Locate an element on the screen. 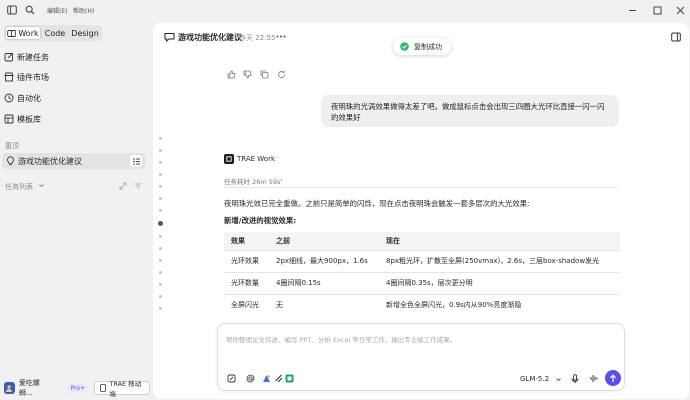 The height and width of the screenshot is (400, 690). sidebar-toggle-icon is located at coordinates (12, 10).